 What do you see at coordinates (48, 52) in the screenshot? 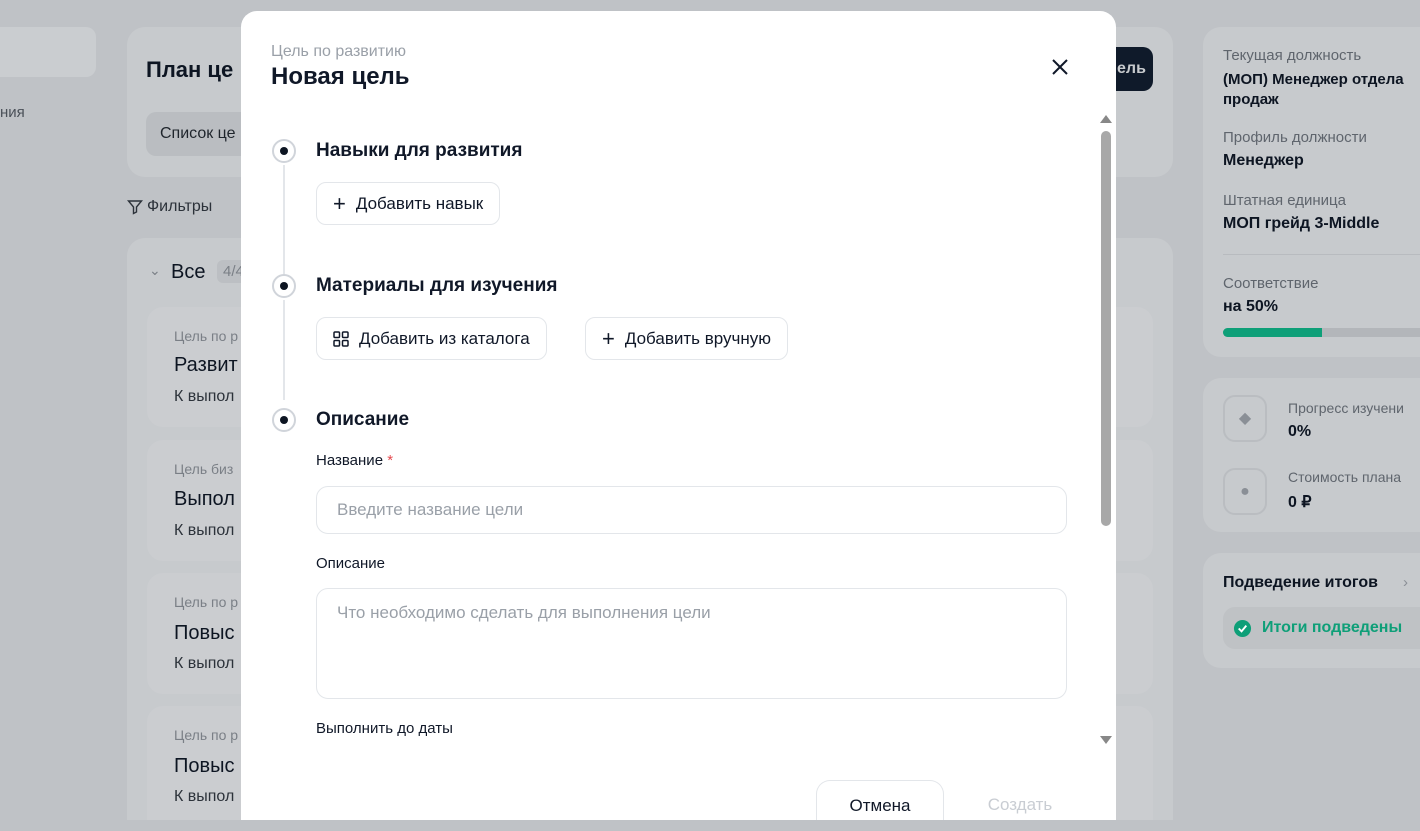
I see `sidebar-active-item` at bounding box center [48, 52].